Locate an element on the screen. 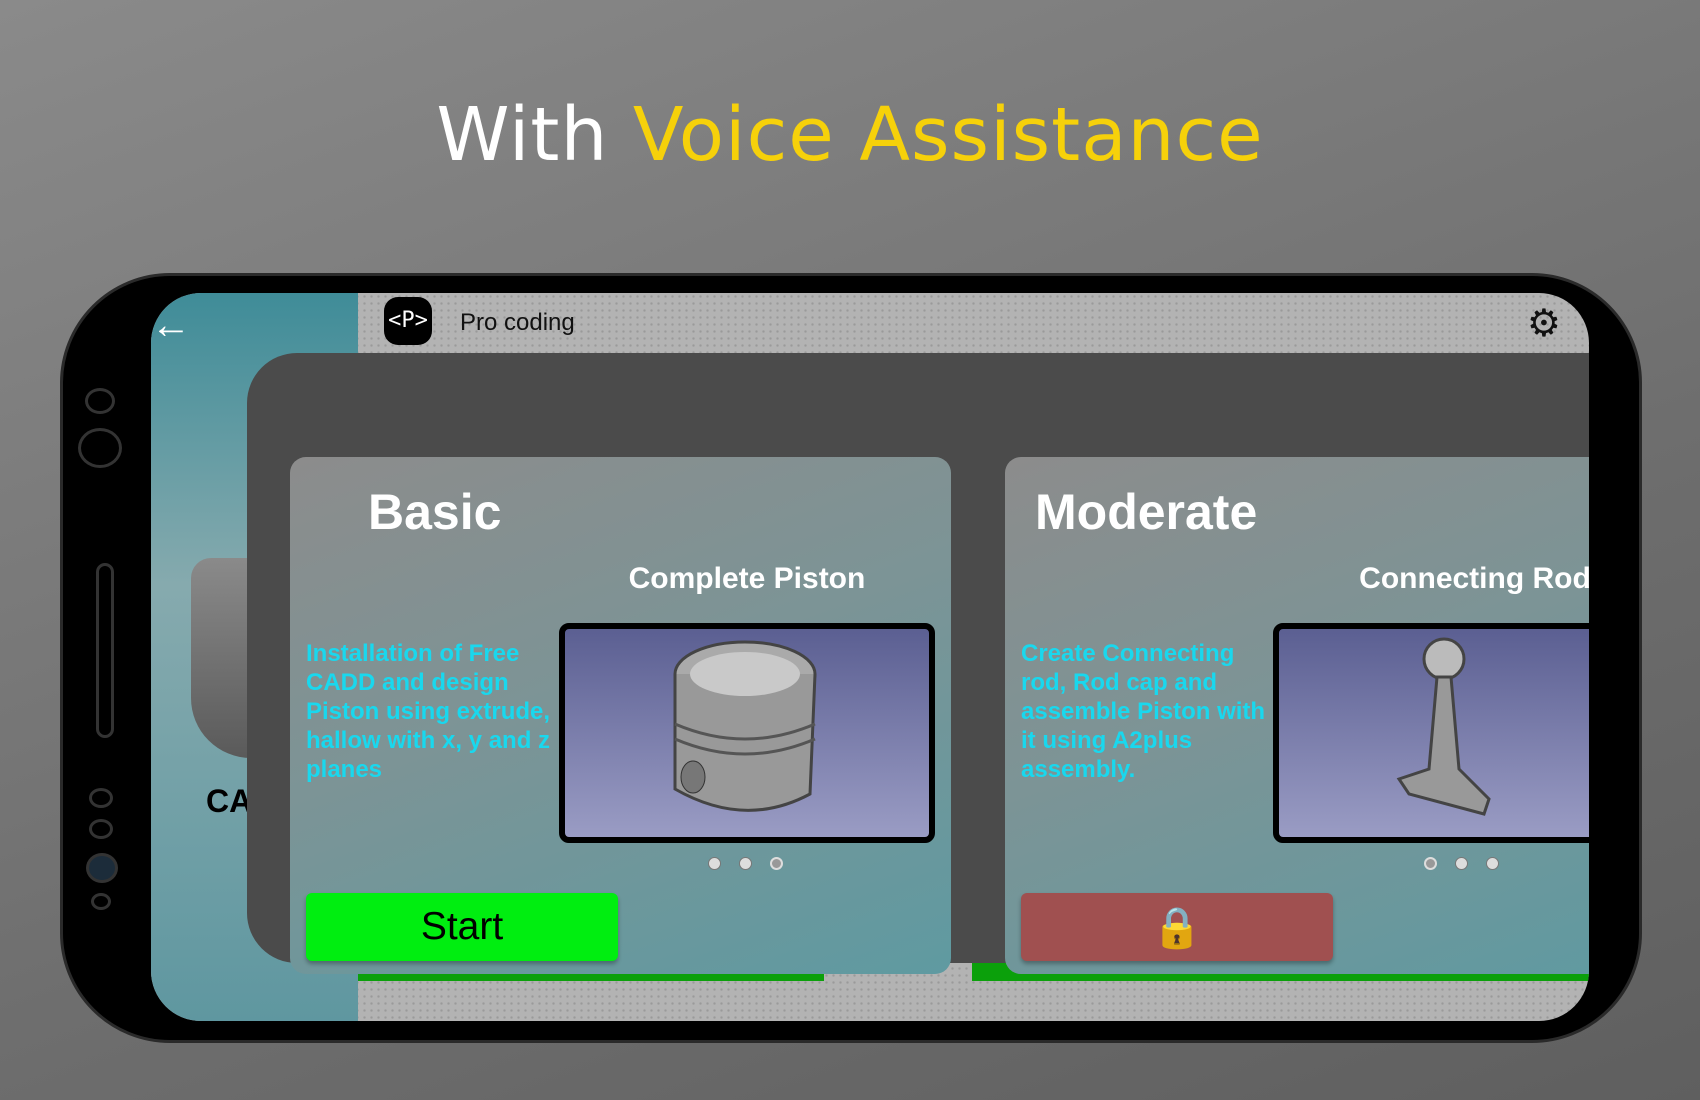 This screenshot has height=1100, width=1700. lock-icon: 🔒 is located at coordinates (1177, 927).